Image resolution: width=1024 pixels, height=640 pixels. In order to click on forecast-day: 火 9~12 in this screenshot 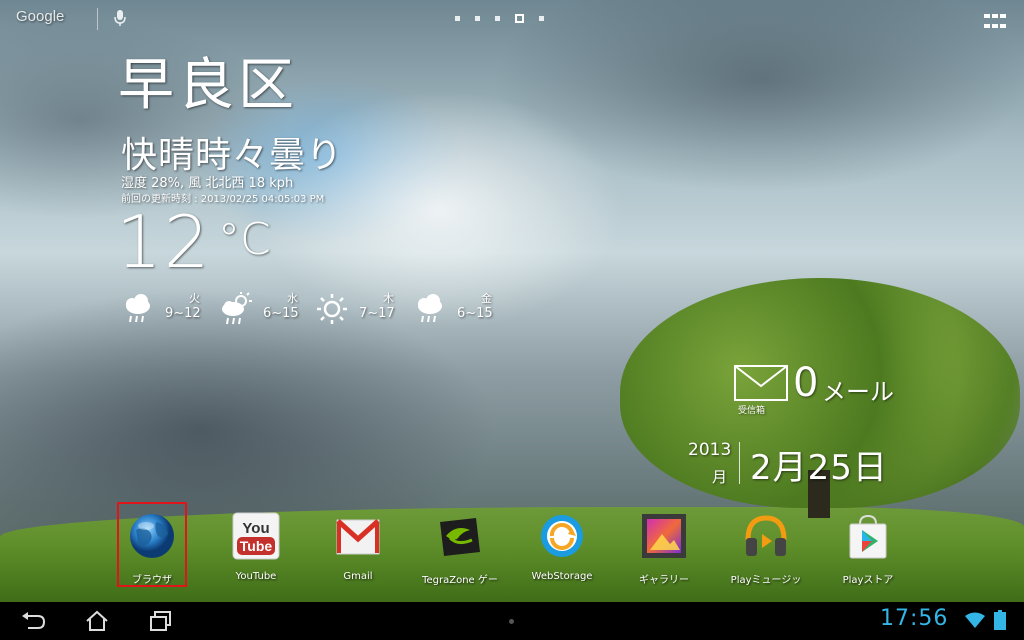, I will do `click(171, 310)`.